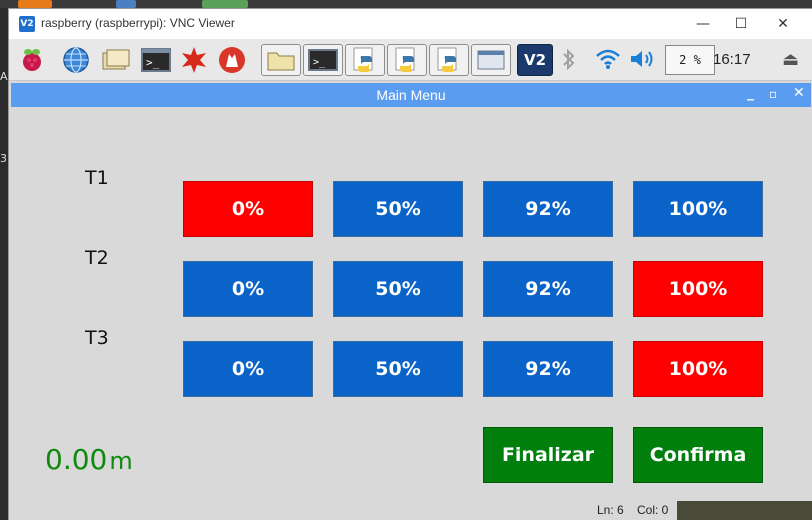  Describe the element at coordinates (790, 59) in the screenshot. I see `eject-icon: ⏏` at that location.